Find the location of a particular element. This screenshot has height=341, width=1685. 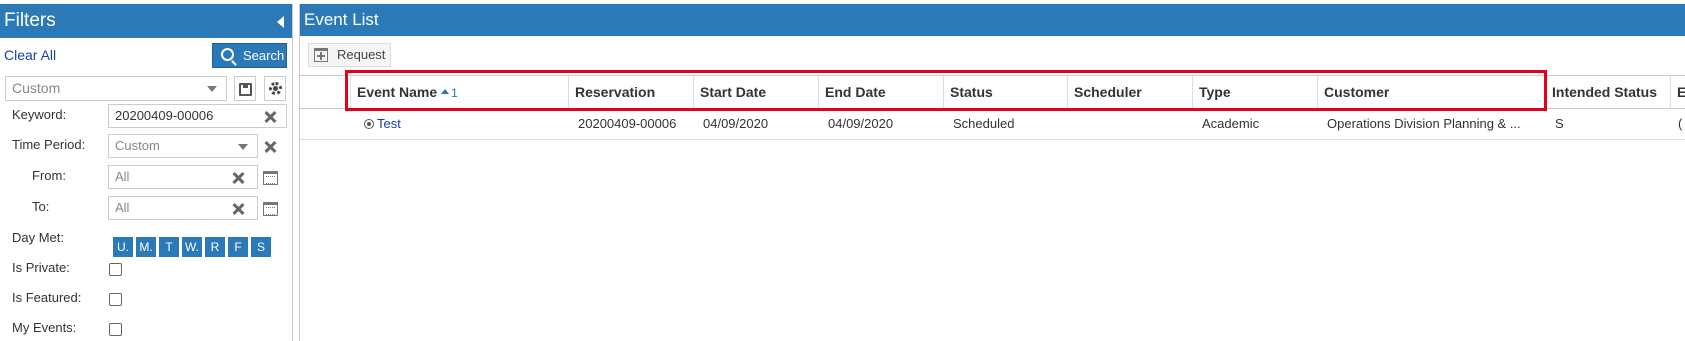

day-met-label: Day Met: is located at coordinates (38, 237).